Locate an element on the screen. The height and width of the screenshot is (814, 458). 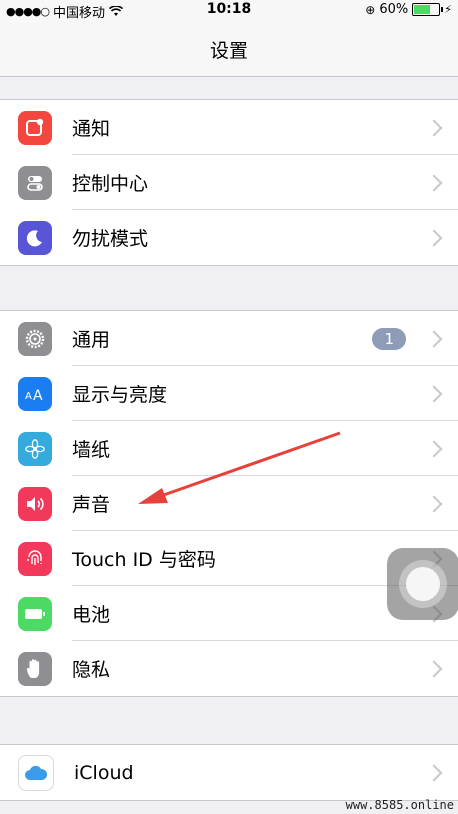
update-badge: 1 is located at coordinates (389, 338).